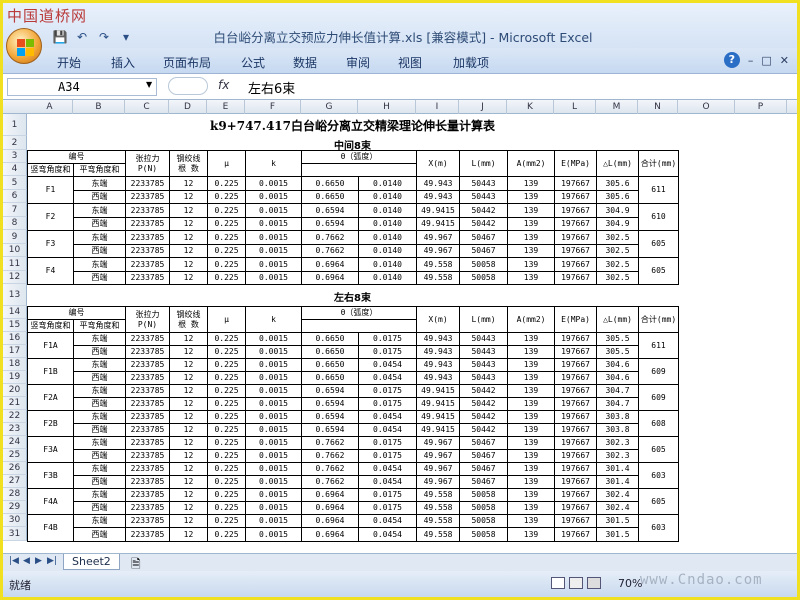 Image resolution: width=800 pixels, height=600 pixels. What do you see at coordinates (149, 84) in the screenshot?
I see `name-box-dropdown-icon: ▼` at bounding box center [149, 84].